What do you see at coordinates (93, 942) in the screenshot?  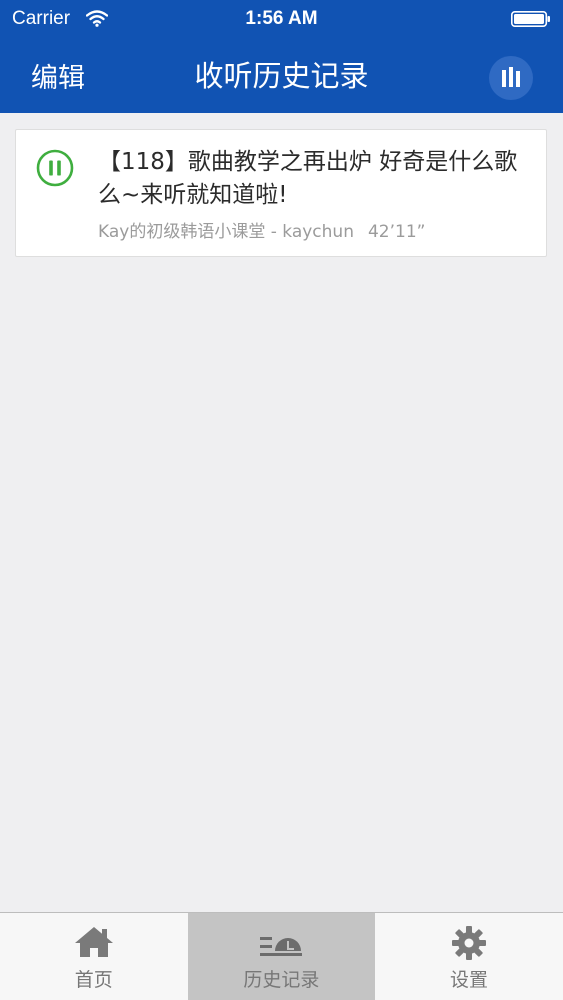 I see `home-icon` at bounding box center [93, 942].